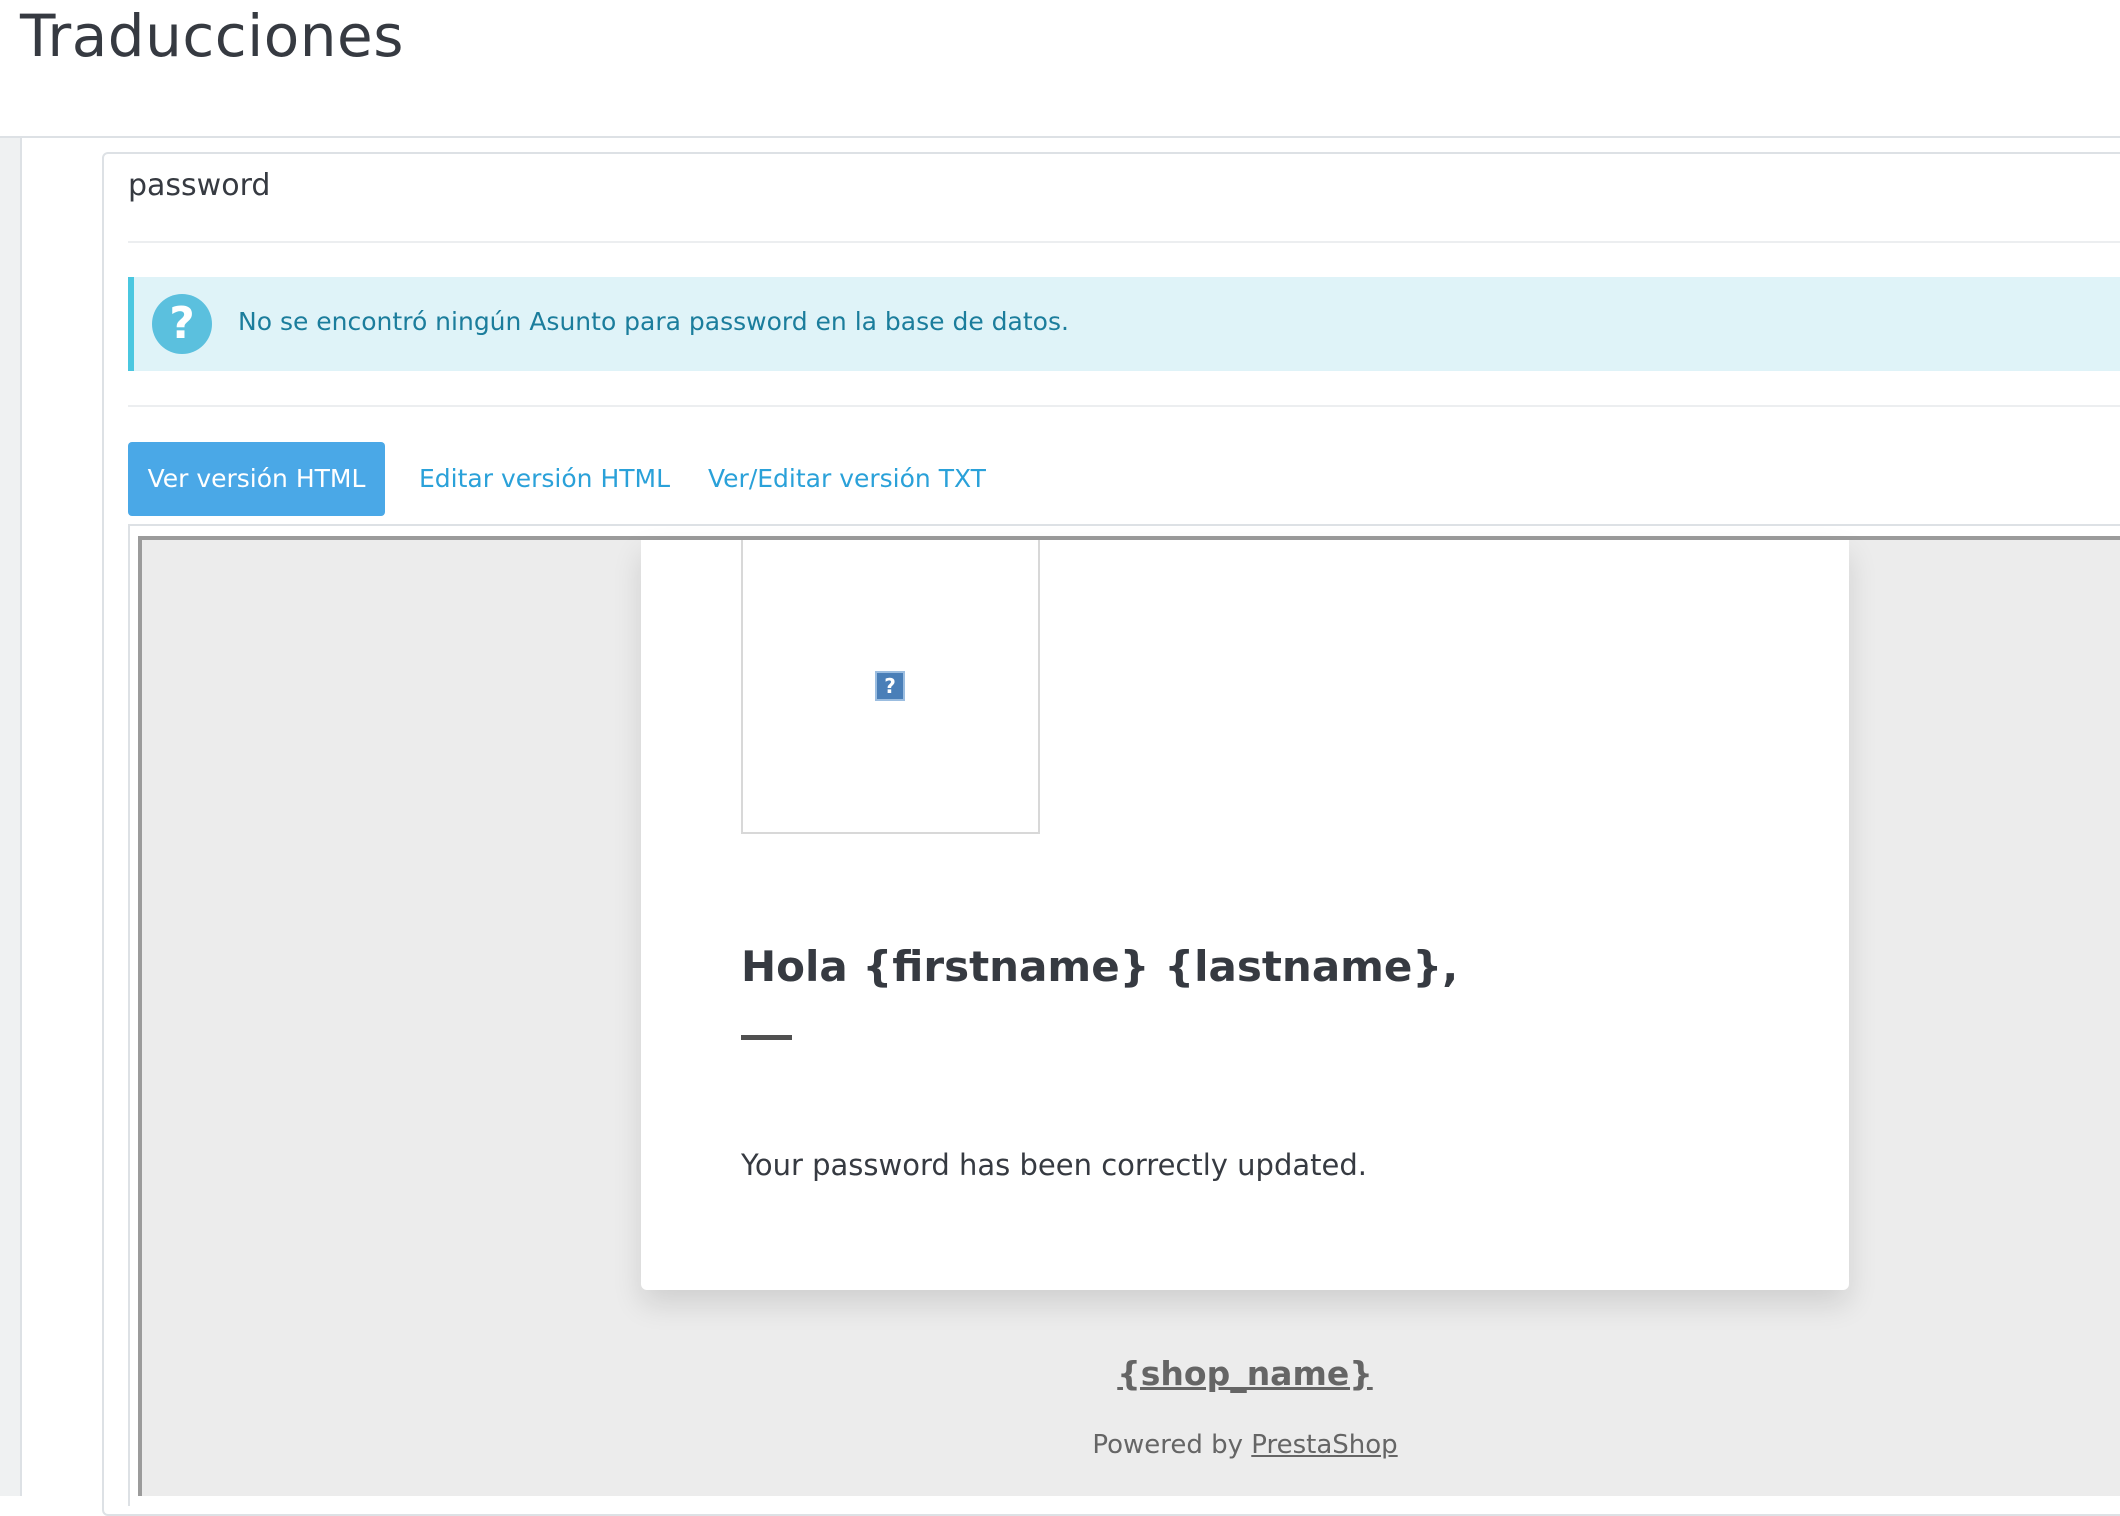  What do you see at coordinates (212, 36) in the screenshot?
I see `page-title: Traducciones` at bounding box center [212, 36].